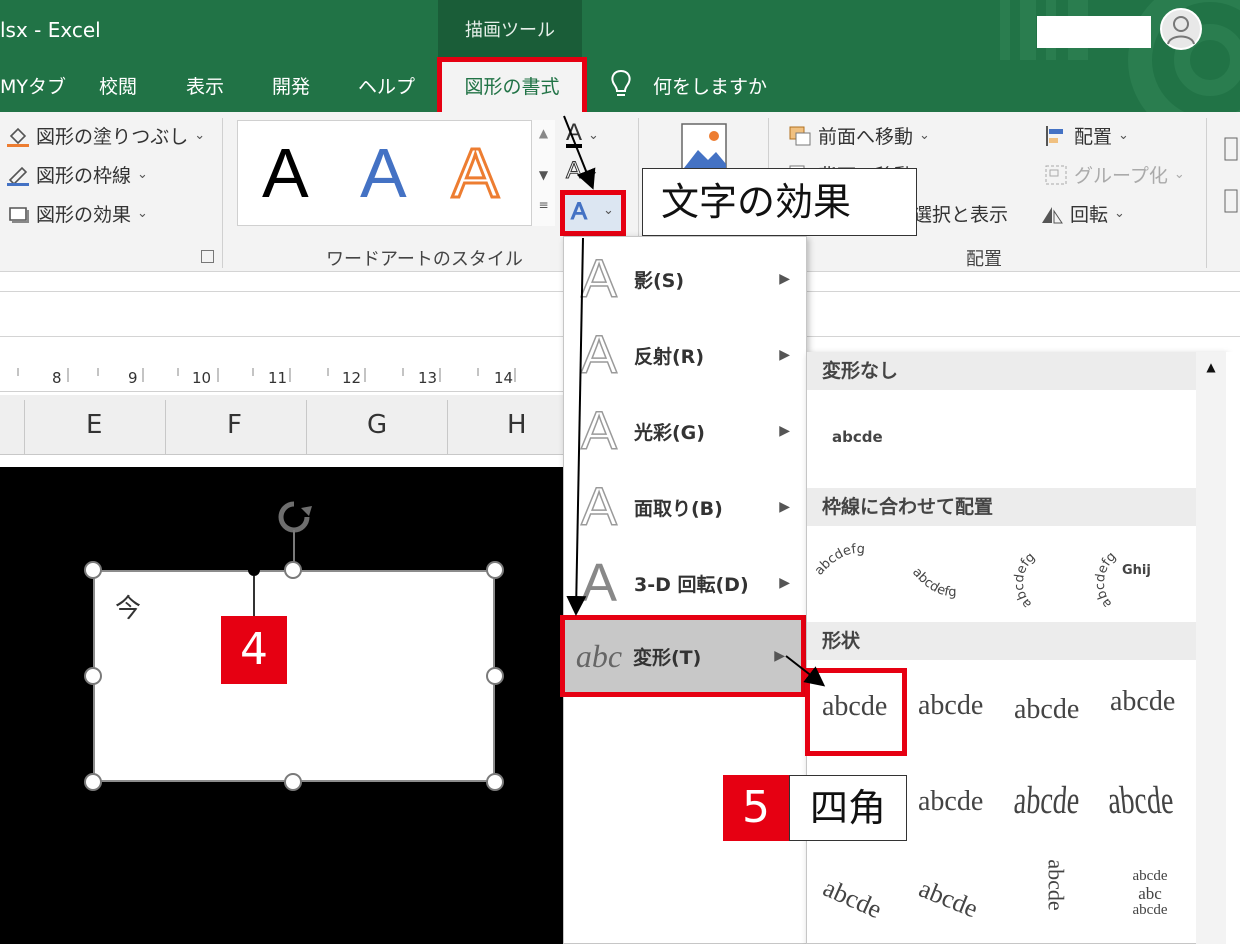  Describe the element at coordinates (495, 570) in the screenshot. I see `resize-handle-top-right` at that location.